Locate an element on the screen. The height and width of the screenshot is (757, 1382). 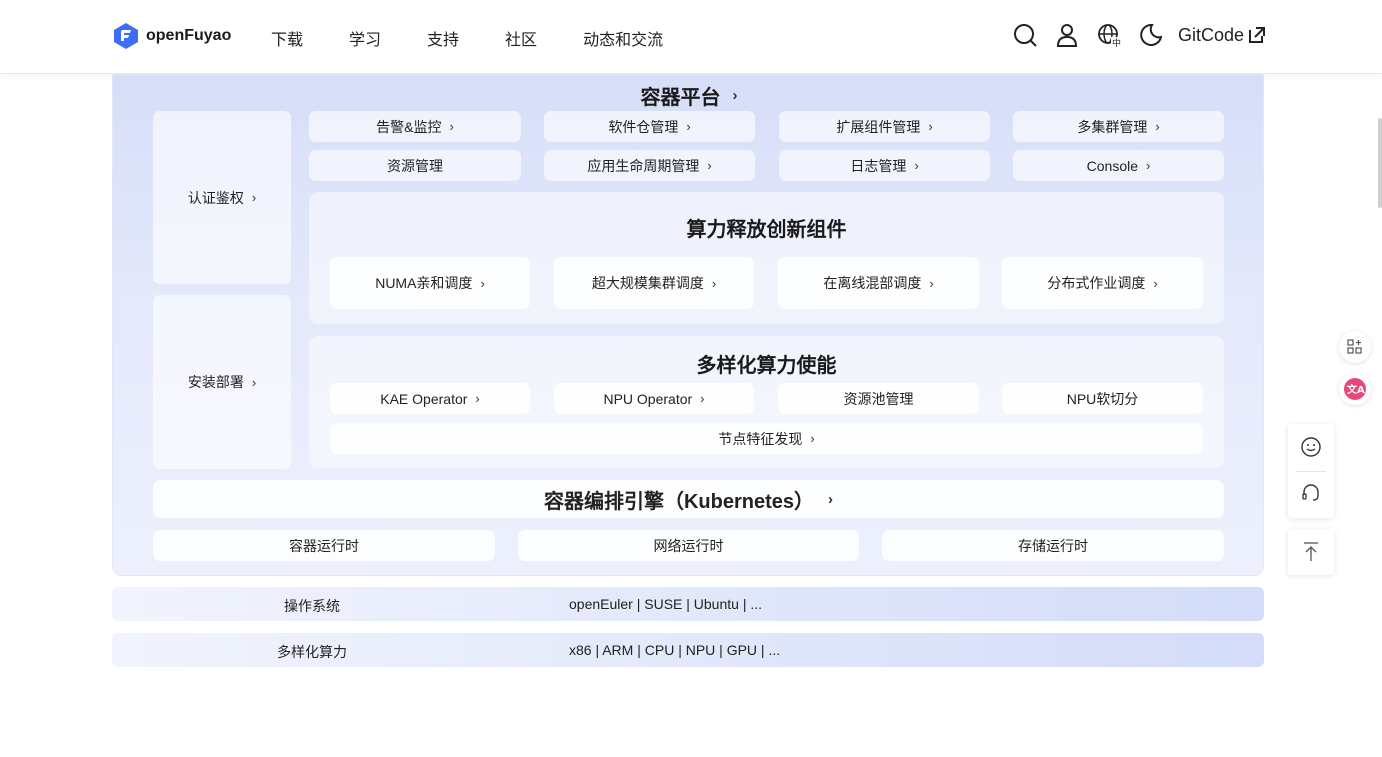
extension-mgmt-box: 扩展组件管理 › is located at coordinates (884, 126).